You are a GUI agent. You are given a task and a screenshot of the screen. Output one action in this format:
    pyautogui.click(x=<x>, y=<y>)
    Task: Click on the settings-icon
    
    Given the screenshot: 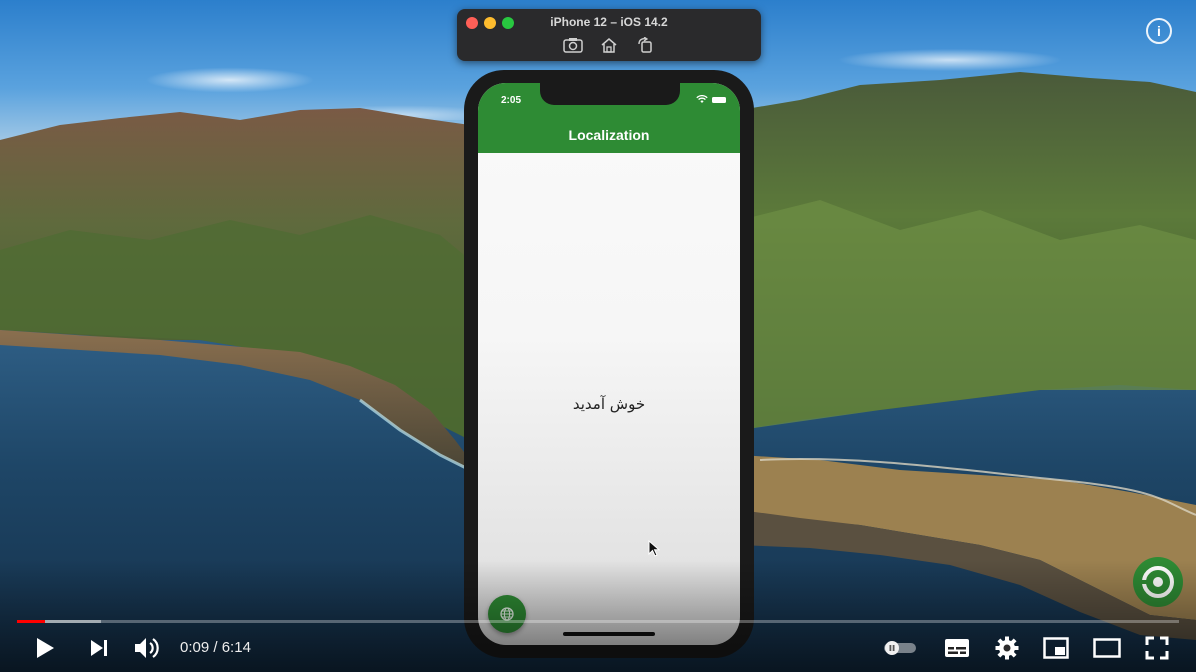 What is the action you would take?
    pyautogui.click(x=1007, y=648)
    